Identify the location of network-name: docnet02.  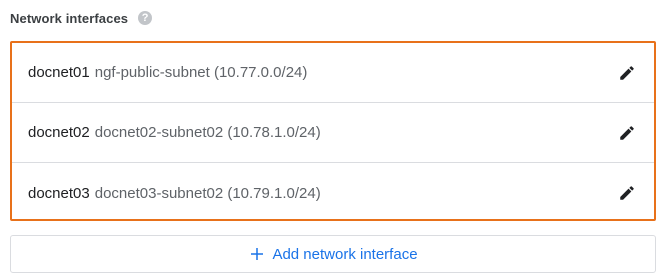
(59, 132).